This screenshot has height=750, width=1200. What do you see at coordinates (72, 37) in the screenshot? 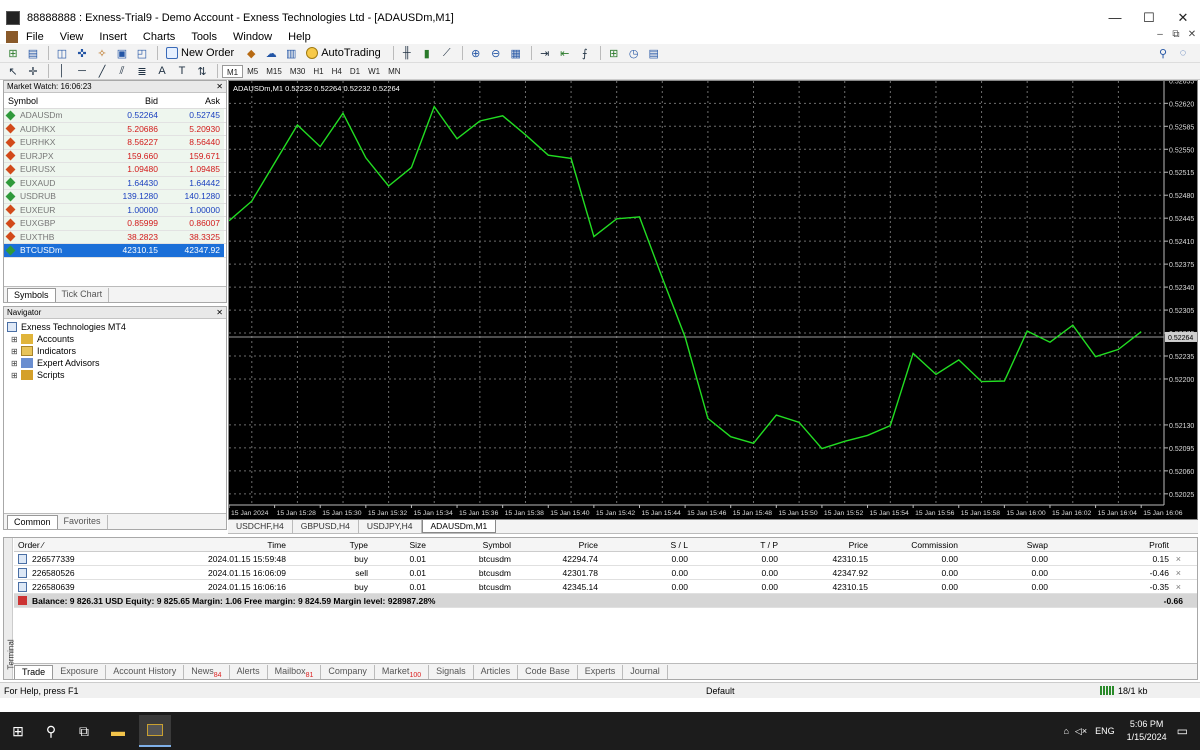
I see `menu-view: View` at bounding box center [72, 37].